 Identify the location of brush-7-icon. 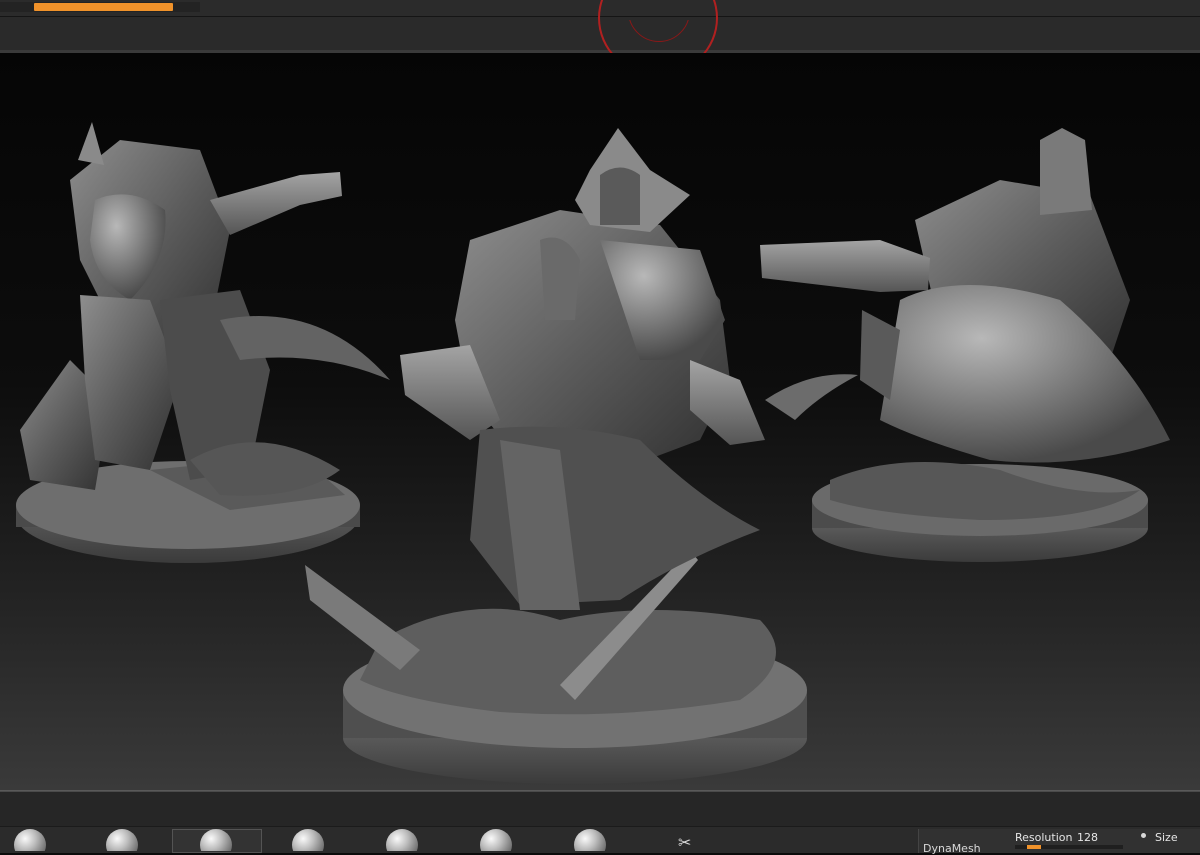
(590, 840).